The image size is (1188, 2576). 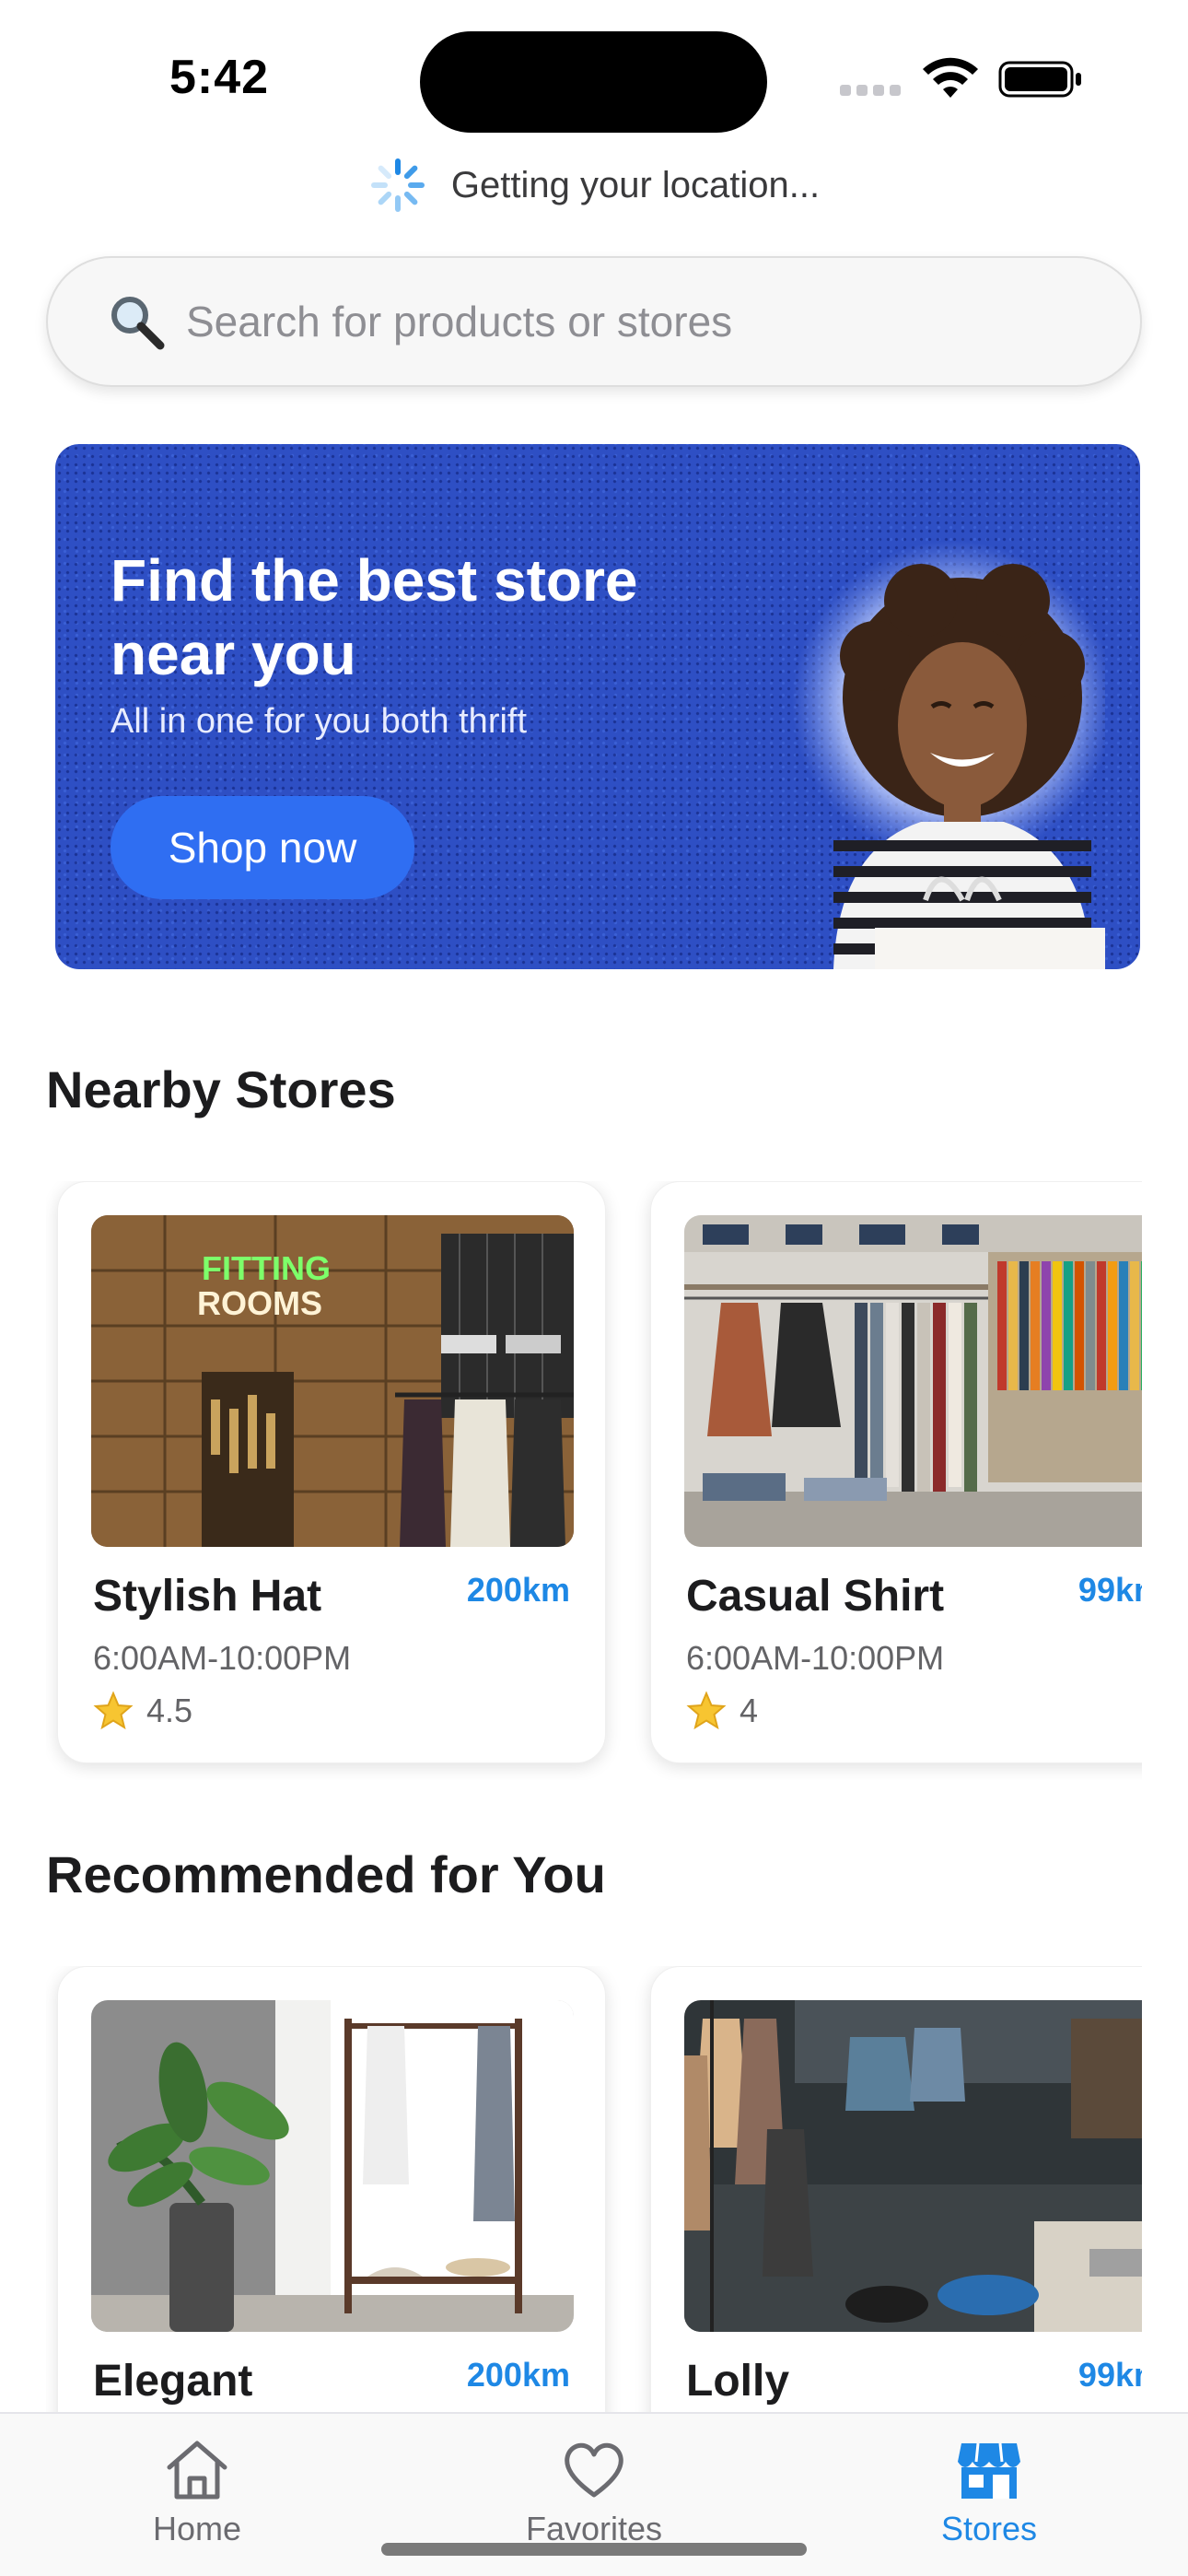 What do you see at coordinates (738, 2381) in the screenshot?
I see `store-name: Lolly` at bounding box center [738, 2381].